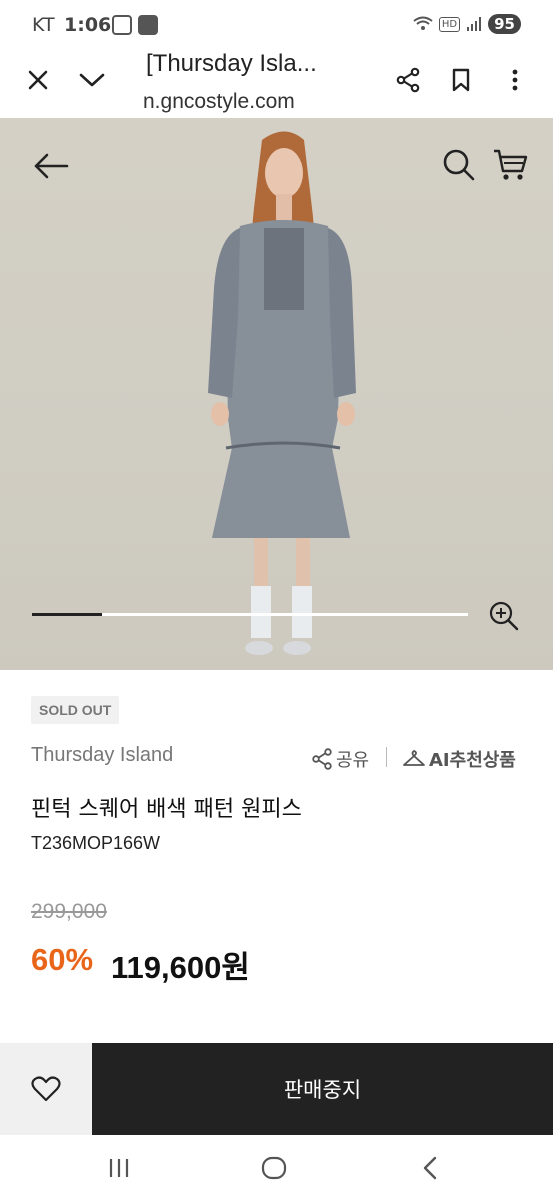  I want to click on status-right: HD 95, so click(467, 24).